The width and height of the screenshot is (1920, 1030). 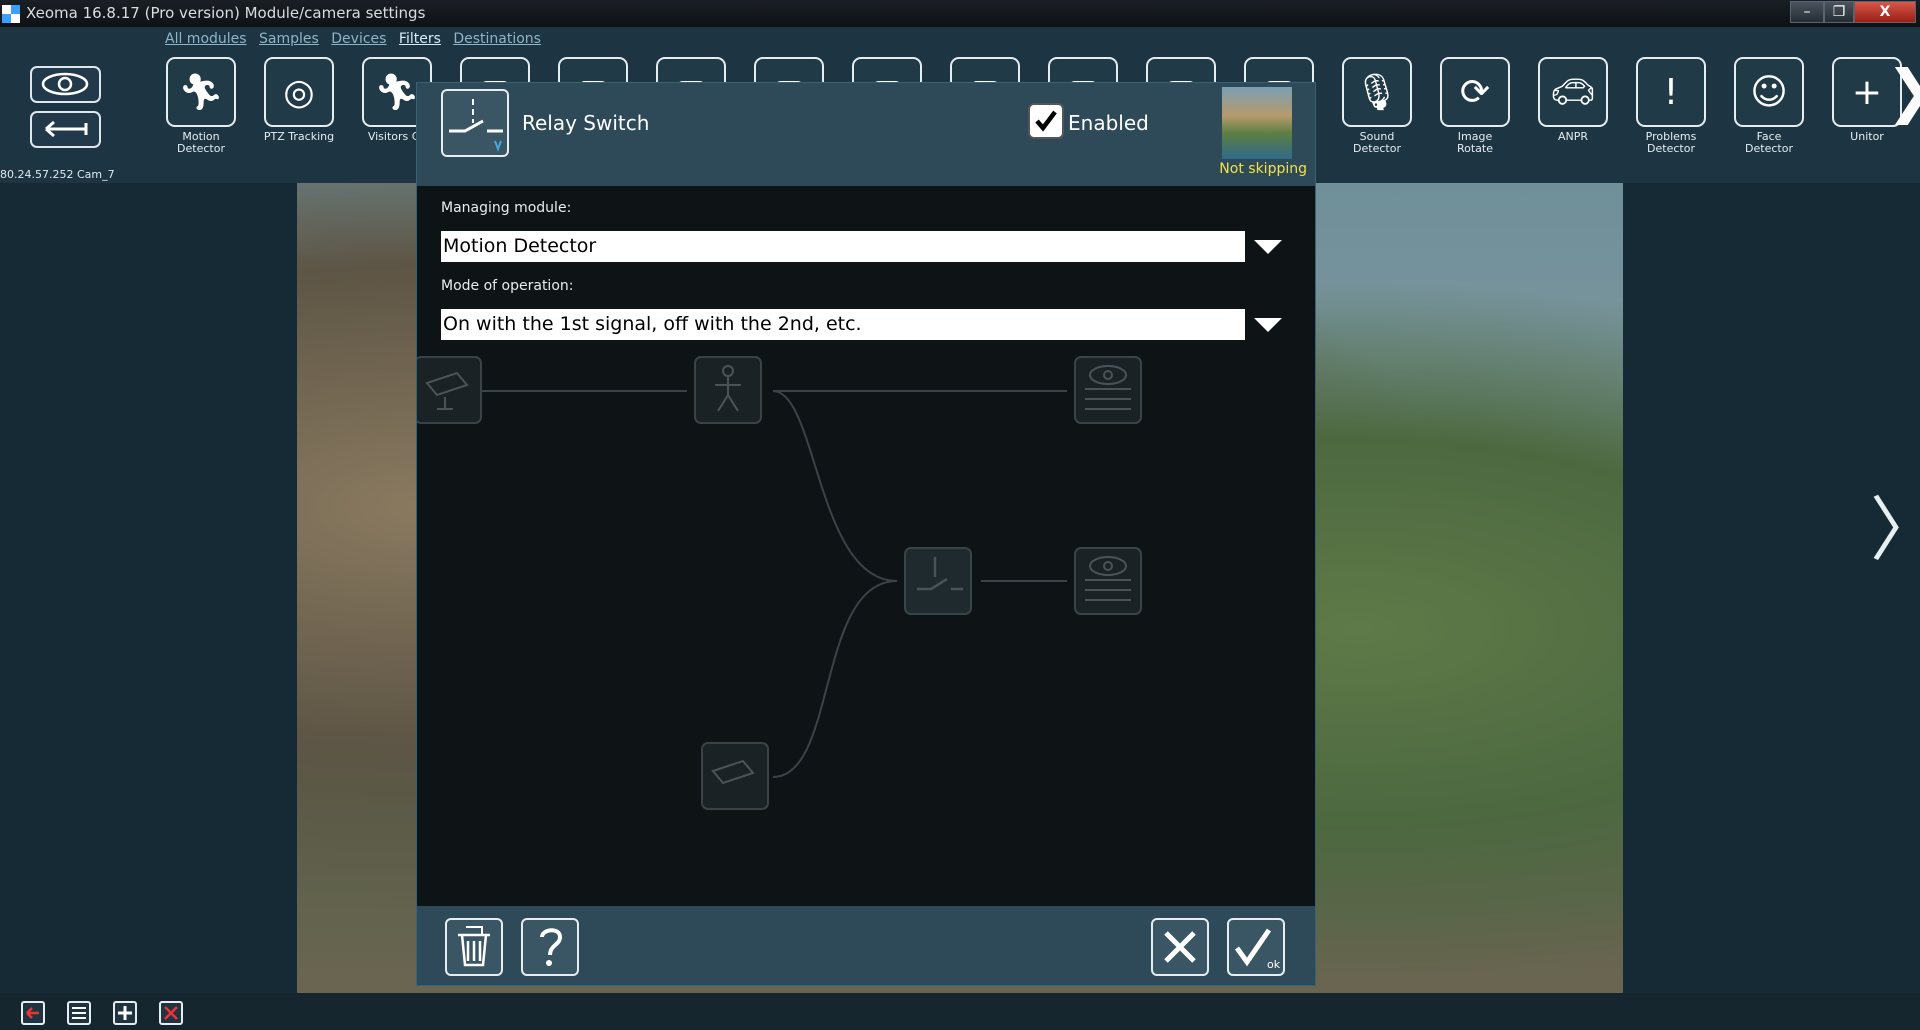 I want to click on skip-status: Not skipping, so click(x=1263, y=169).